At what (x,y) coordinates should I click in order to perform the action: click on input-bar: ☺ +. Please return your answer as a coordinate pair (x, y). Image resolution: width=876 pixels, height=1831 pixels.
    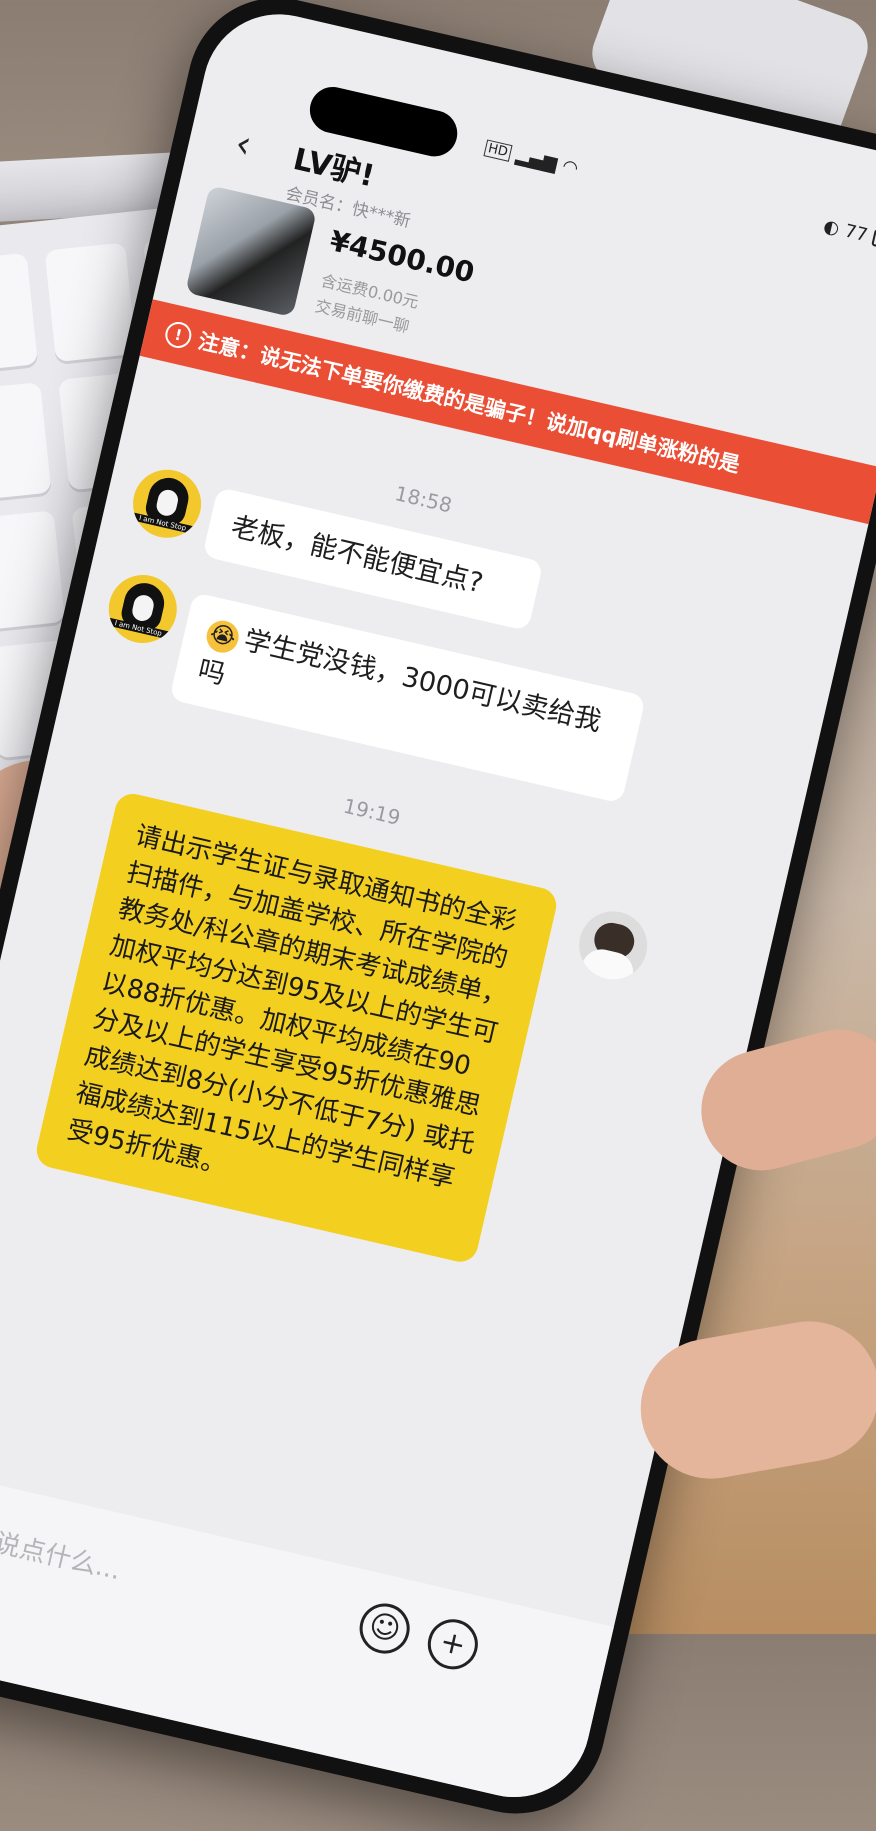
    Looking at the image, I should click on (307, 1635).